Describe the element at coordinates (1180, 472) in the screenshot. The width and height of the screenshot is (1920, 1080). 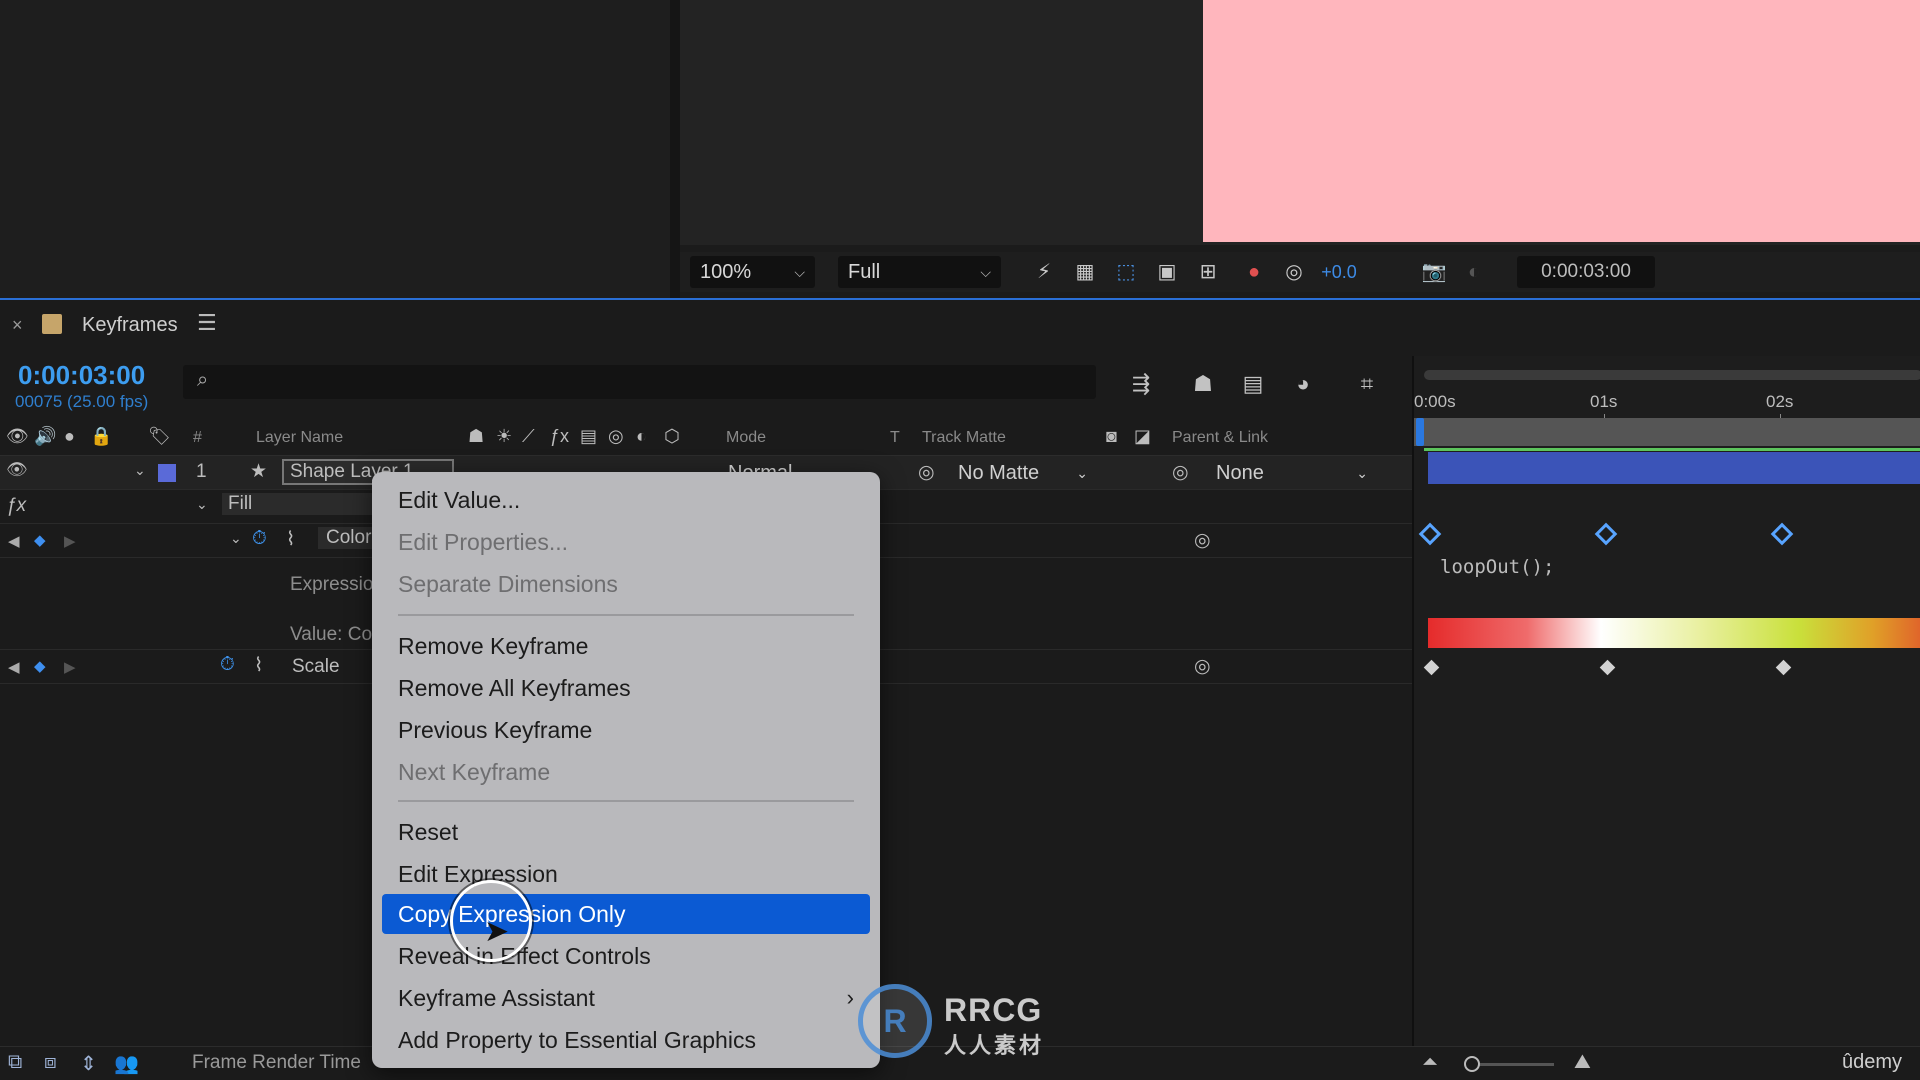
I see `parent-pickwhip-icon: ◎` at that location.